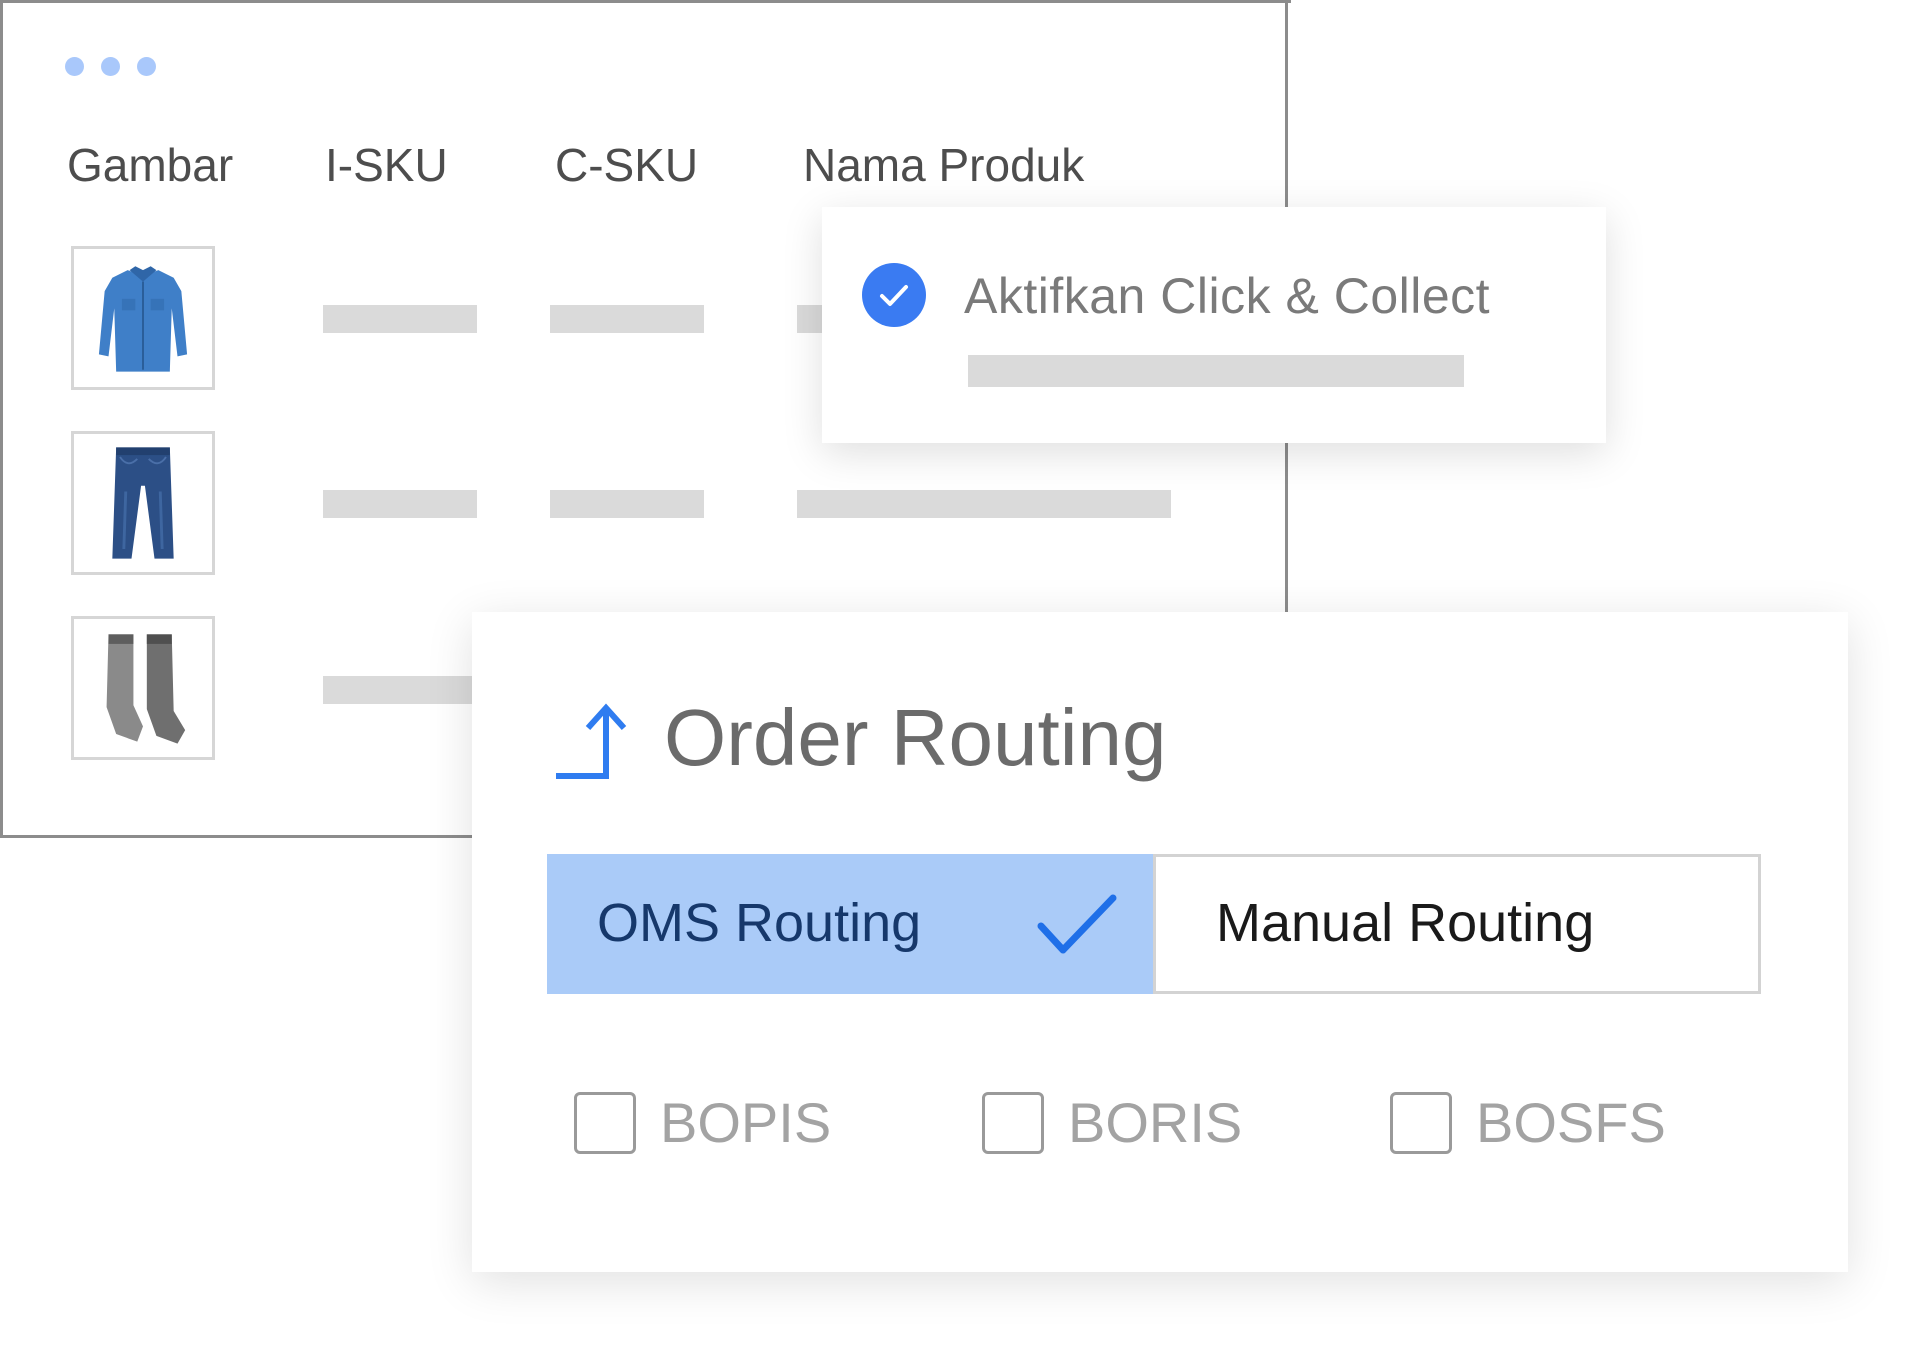 The image size is (1908, 1352). I want to click on tab-manual-routing: Manual Routing, so click(1457, 924).